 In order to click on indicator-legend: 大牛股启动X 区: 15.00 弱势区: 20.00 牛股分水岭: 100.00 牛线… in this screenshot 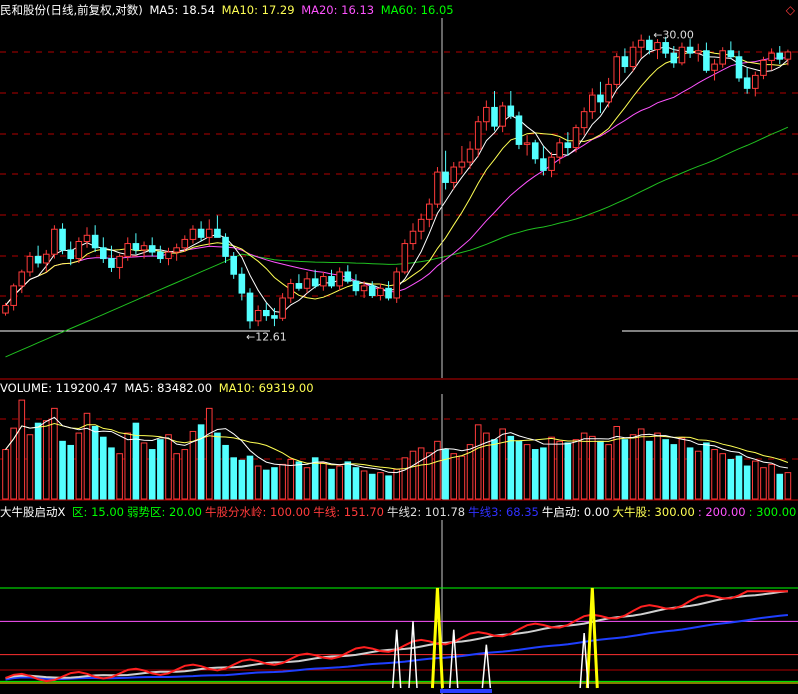, I will do `click(399, 512)`.